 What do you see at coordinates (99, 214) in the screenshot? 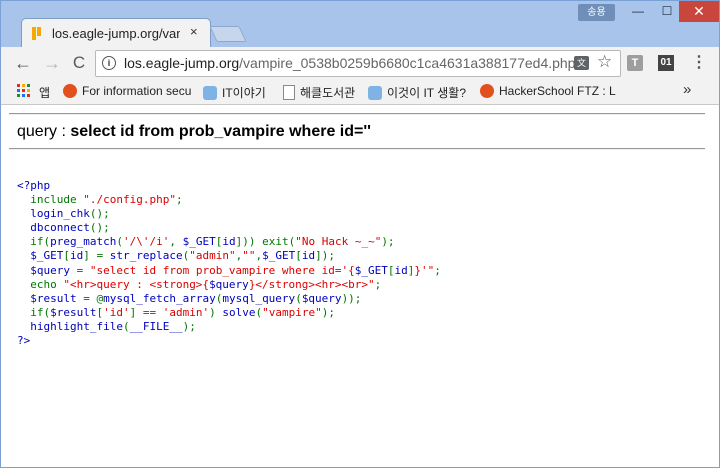
I see `code-token: ();` at bounding box center [99, 214].